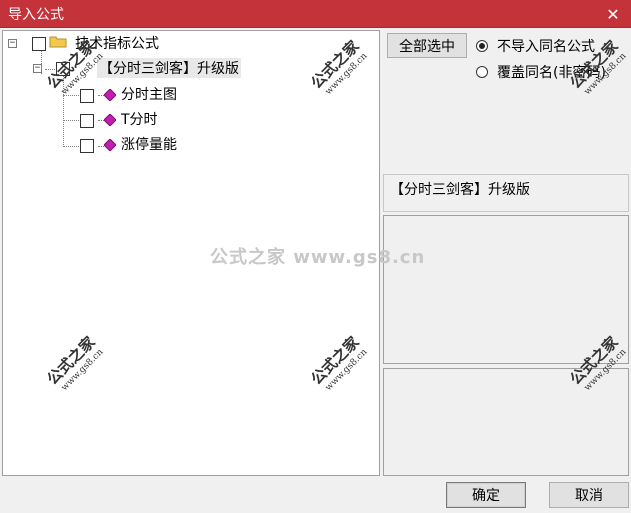  What do you see at coordinates (36, 14) in the screenshot?
I see `window-title: 导入公式` at bounding box center [36, 14].